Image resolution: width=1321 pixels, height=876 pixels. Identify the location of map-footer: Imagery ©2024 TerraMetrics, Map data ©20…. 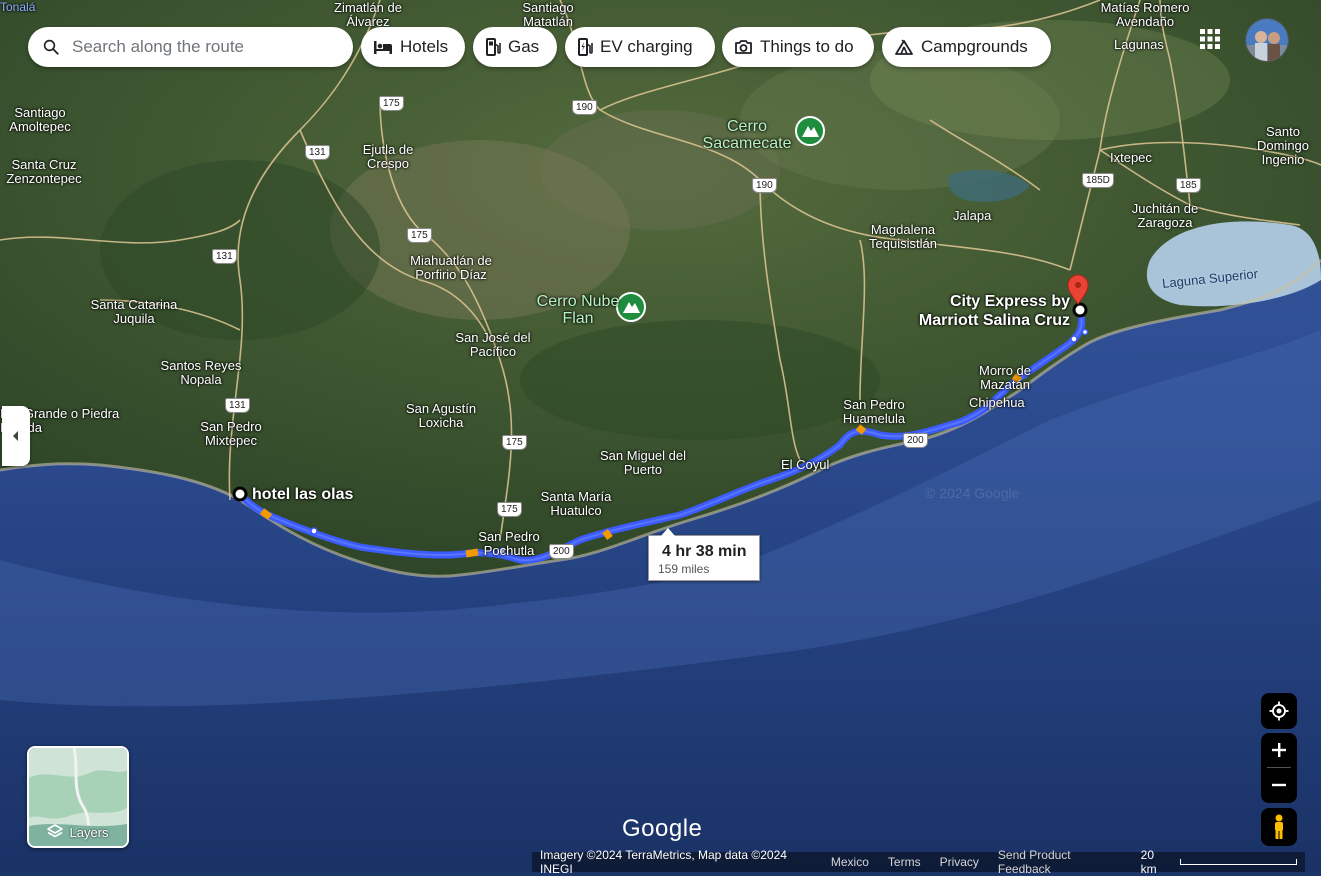
(918, 862).